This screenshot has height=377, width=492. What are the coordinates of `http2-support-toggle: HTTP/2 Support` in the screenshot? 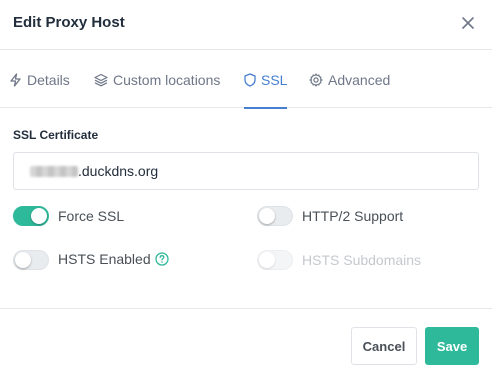 It's located at (330, 216).